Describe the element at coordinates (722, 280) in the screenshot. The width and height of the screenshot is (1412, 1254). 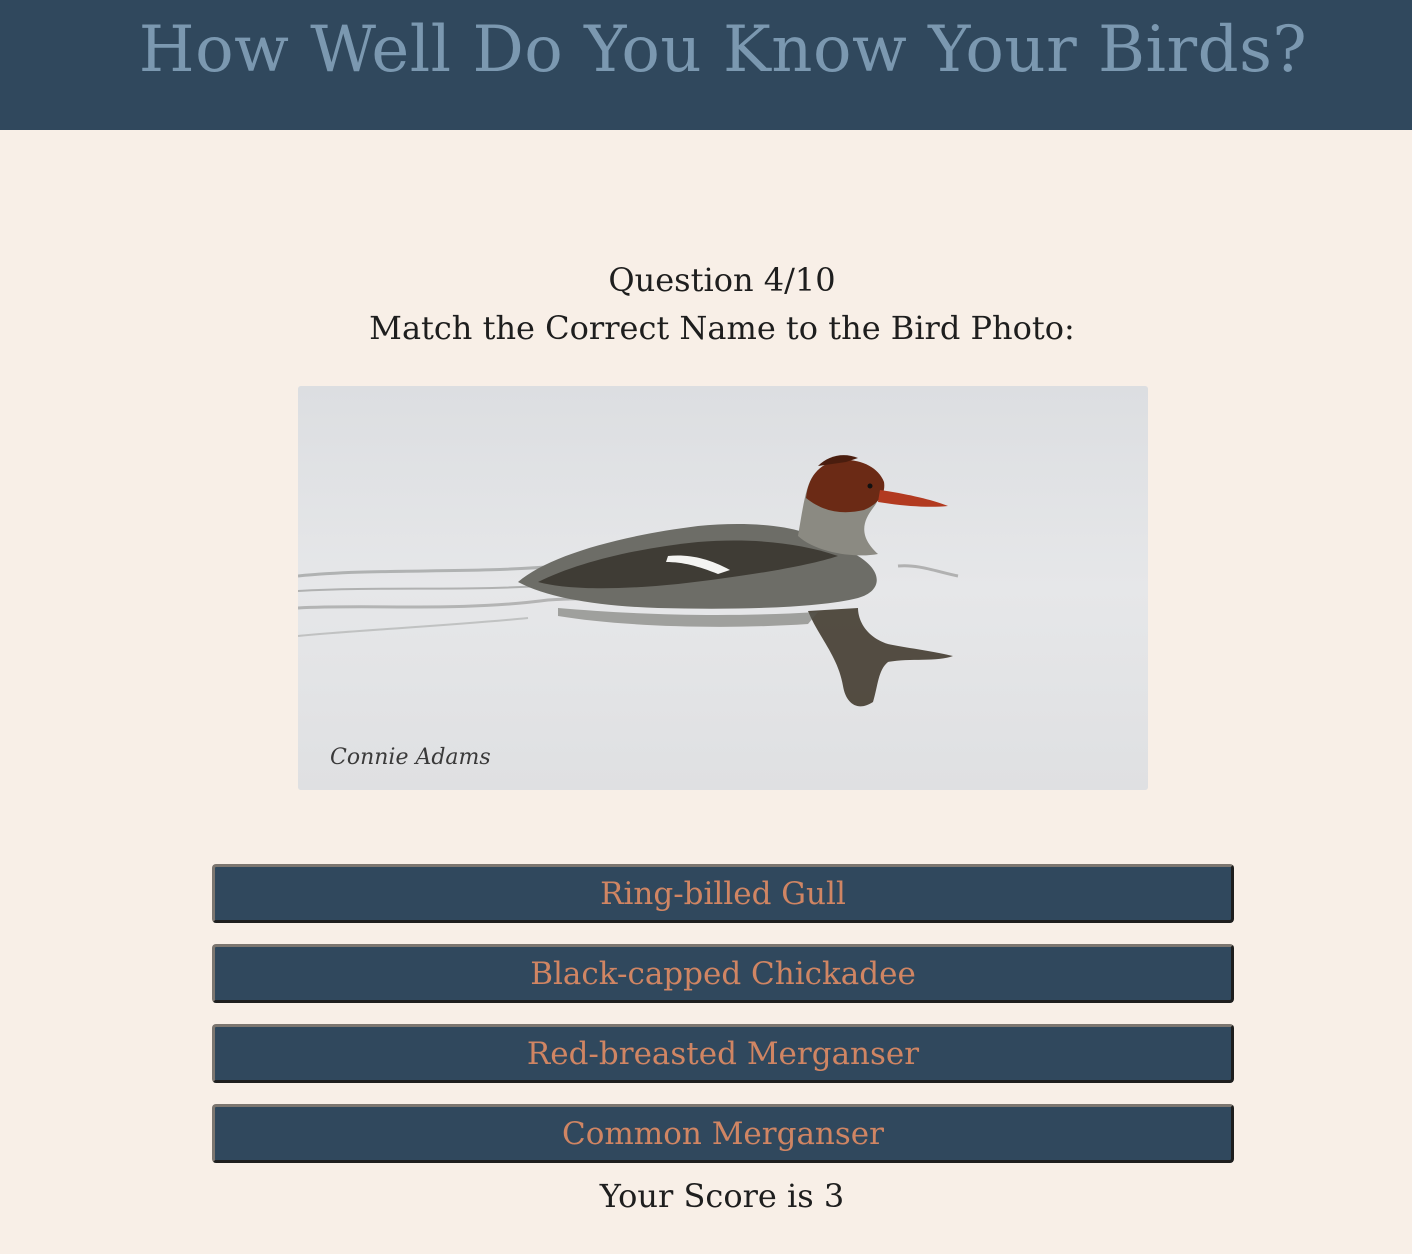
I see `question-counter: Question 4/10` at that location.